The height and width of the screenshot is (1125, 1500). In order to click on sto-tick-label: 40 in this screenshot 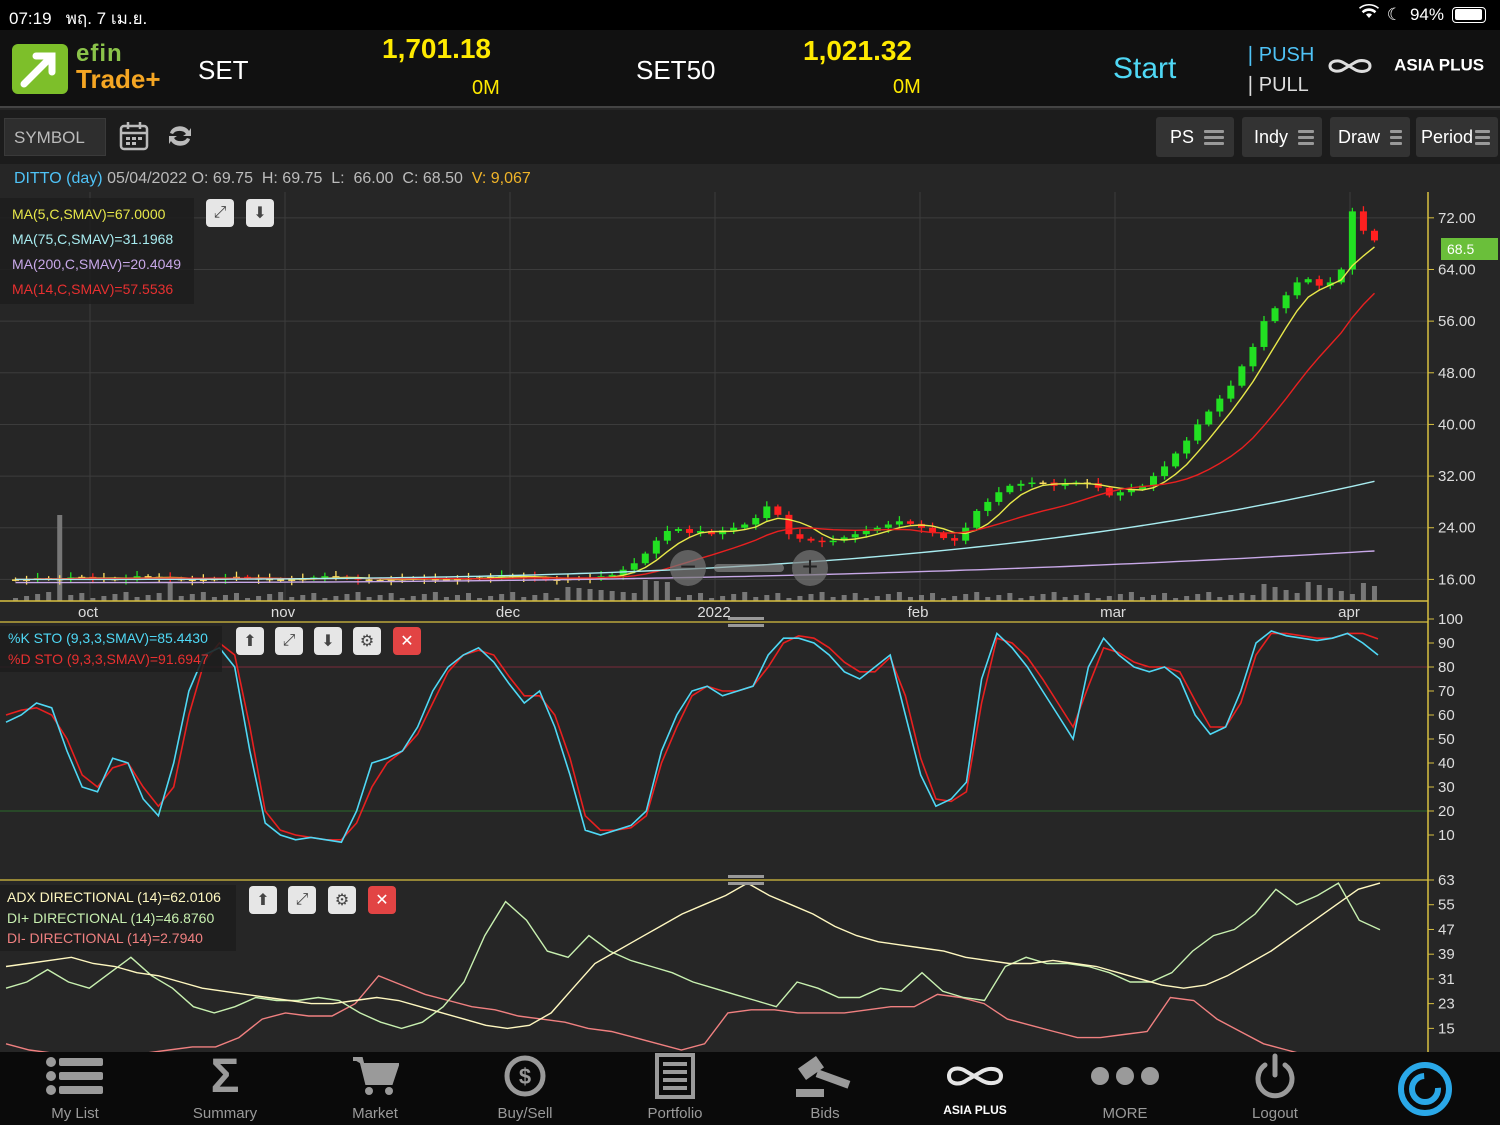, I will do `click(1446, 763)`.